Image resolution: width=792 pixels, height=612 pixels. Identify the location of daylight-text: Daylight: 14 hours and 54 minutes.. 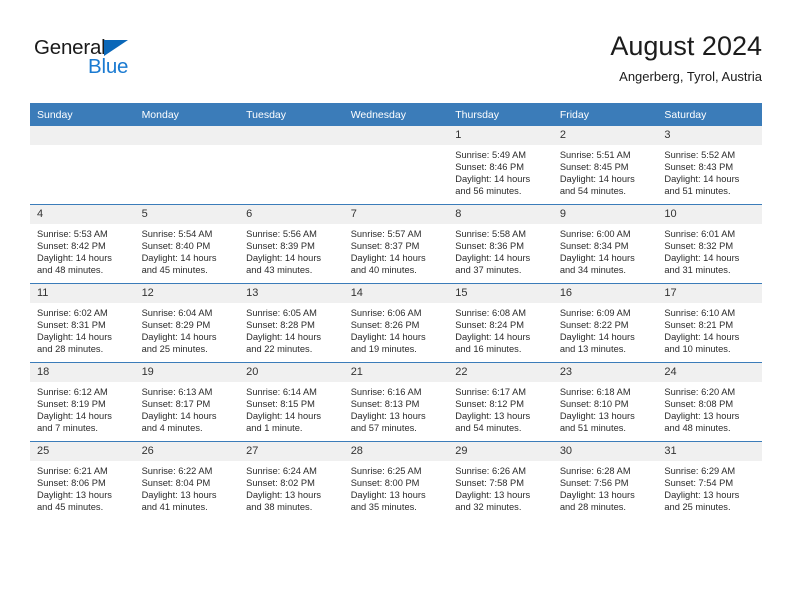
(597, 185).